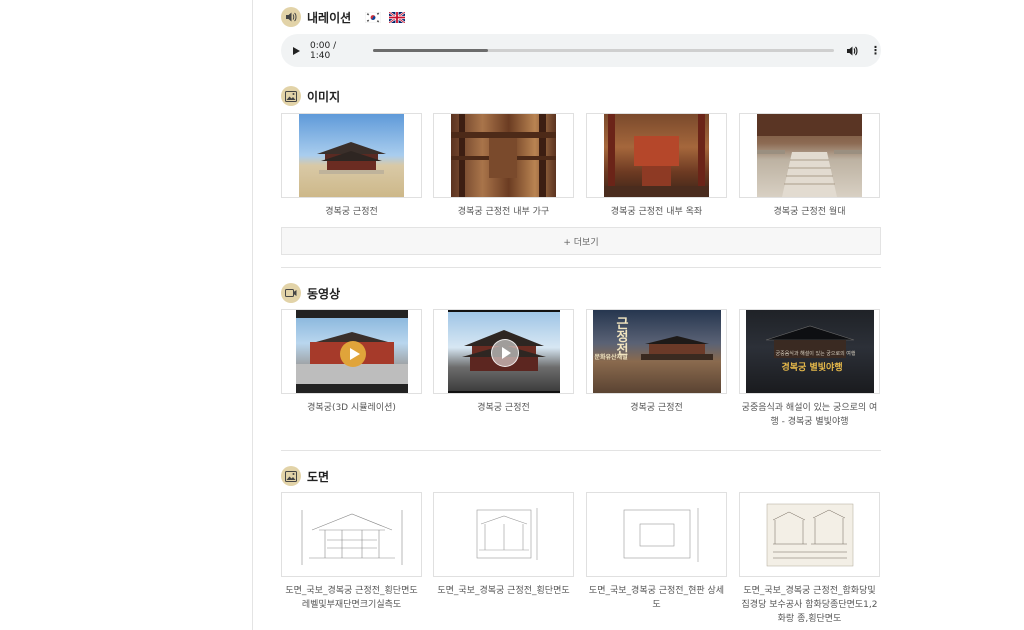  Describe the element at coordinates (875, 50) in the screenshot. I see `more-options-icon: ⋮` at that location.